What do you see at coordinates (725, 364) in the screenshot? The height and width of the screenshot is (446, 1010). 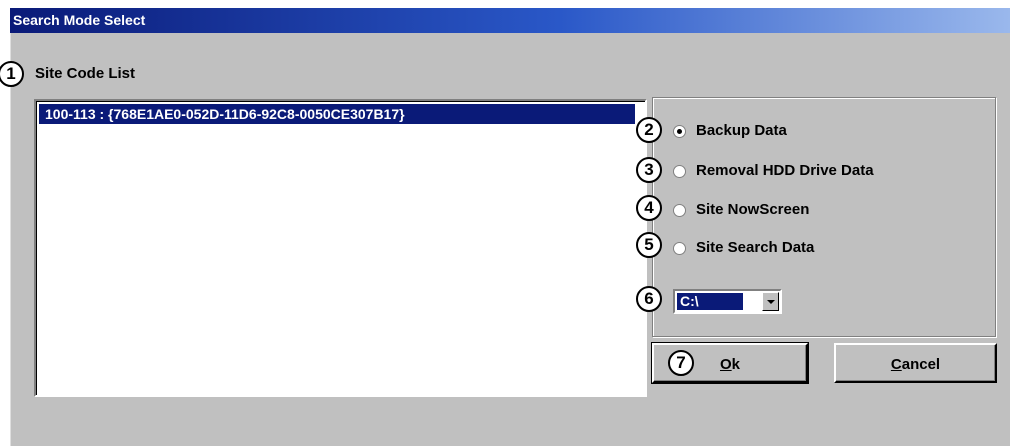 I see `ok-accel: O` at bounding box center [725, 364].